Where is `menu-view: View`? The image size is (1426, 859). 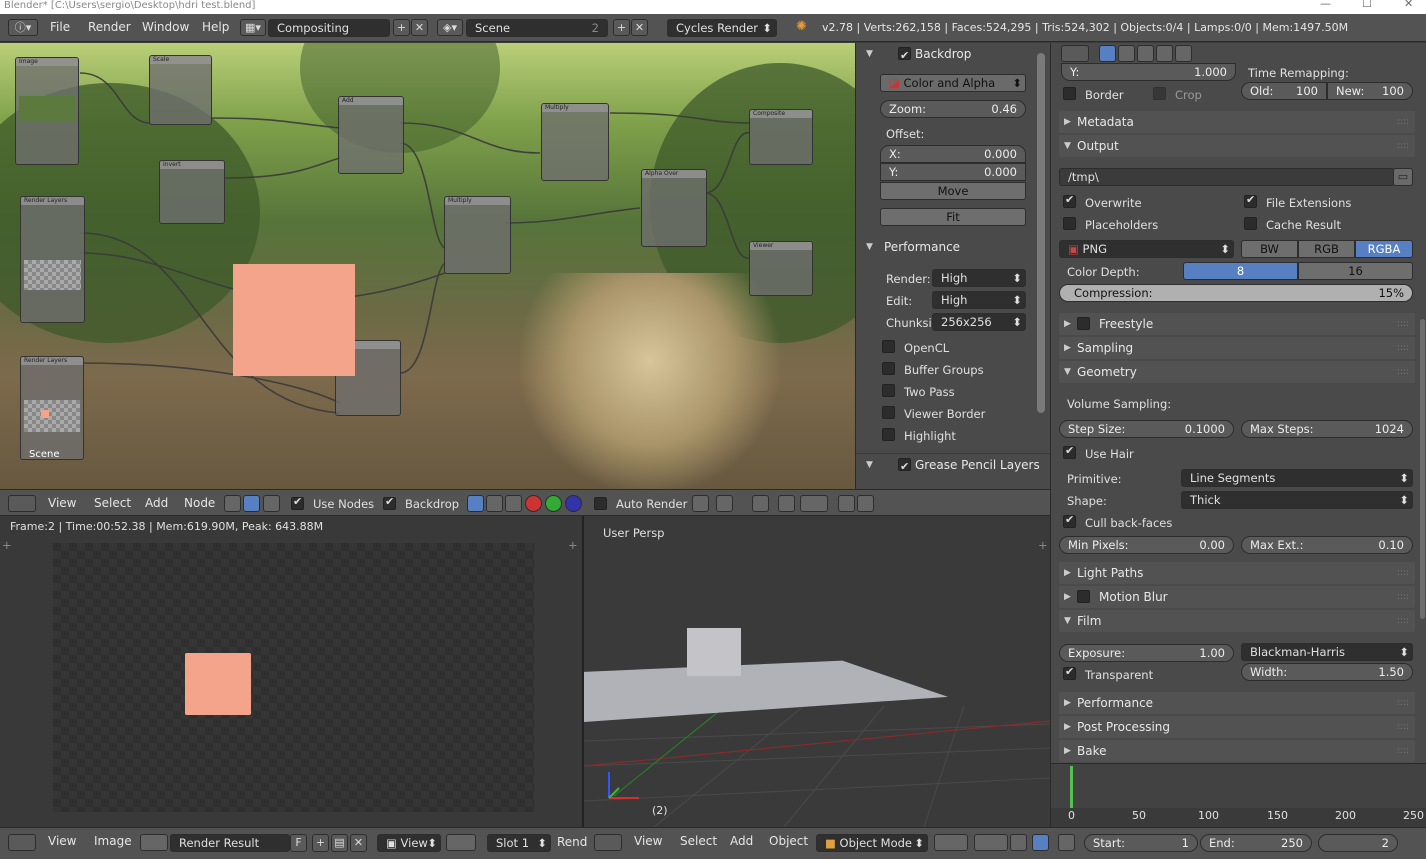
menu-view: View is located at coordinates (62, 503).